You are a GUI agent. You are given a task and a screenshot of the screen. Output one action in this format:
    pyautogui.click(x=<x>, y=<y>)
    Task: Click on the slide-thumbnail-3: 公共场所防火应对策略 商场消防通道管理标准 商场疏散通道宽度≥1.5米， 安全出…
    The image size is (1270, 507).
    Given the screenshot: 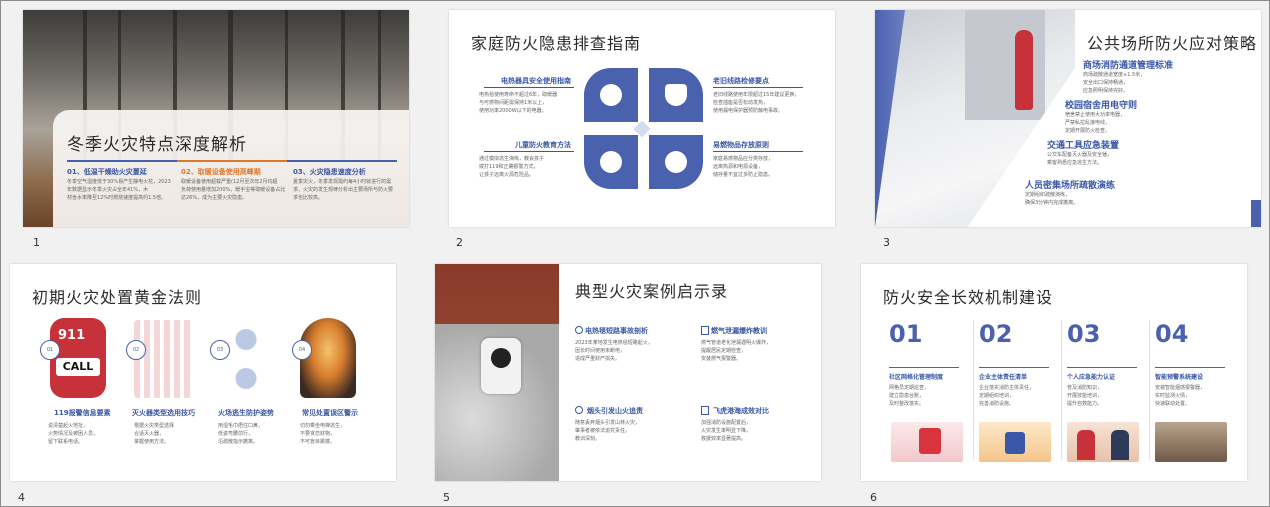 What is the action you would take?
    pyautogui.click(x=1068, y=118)
    